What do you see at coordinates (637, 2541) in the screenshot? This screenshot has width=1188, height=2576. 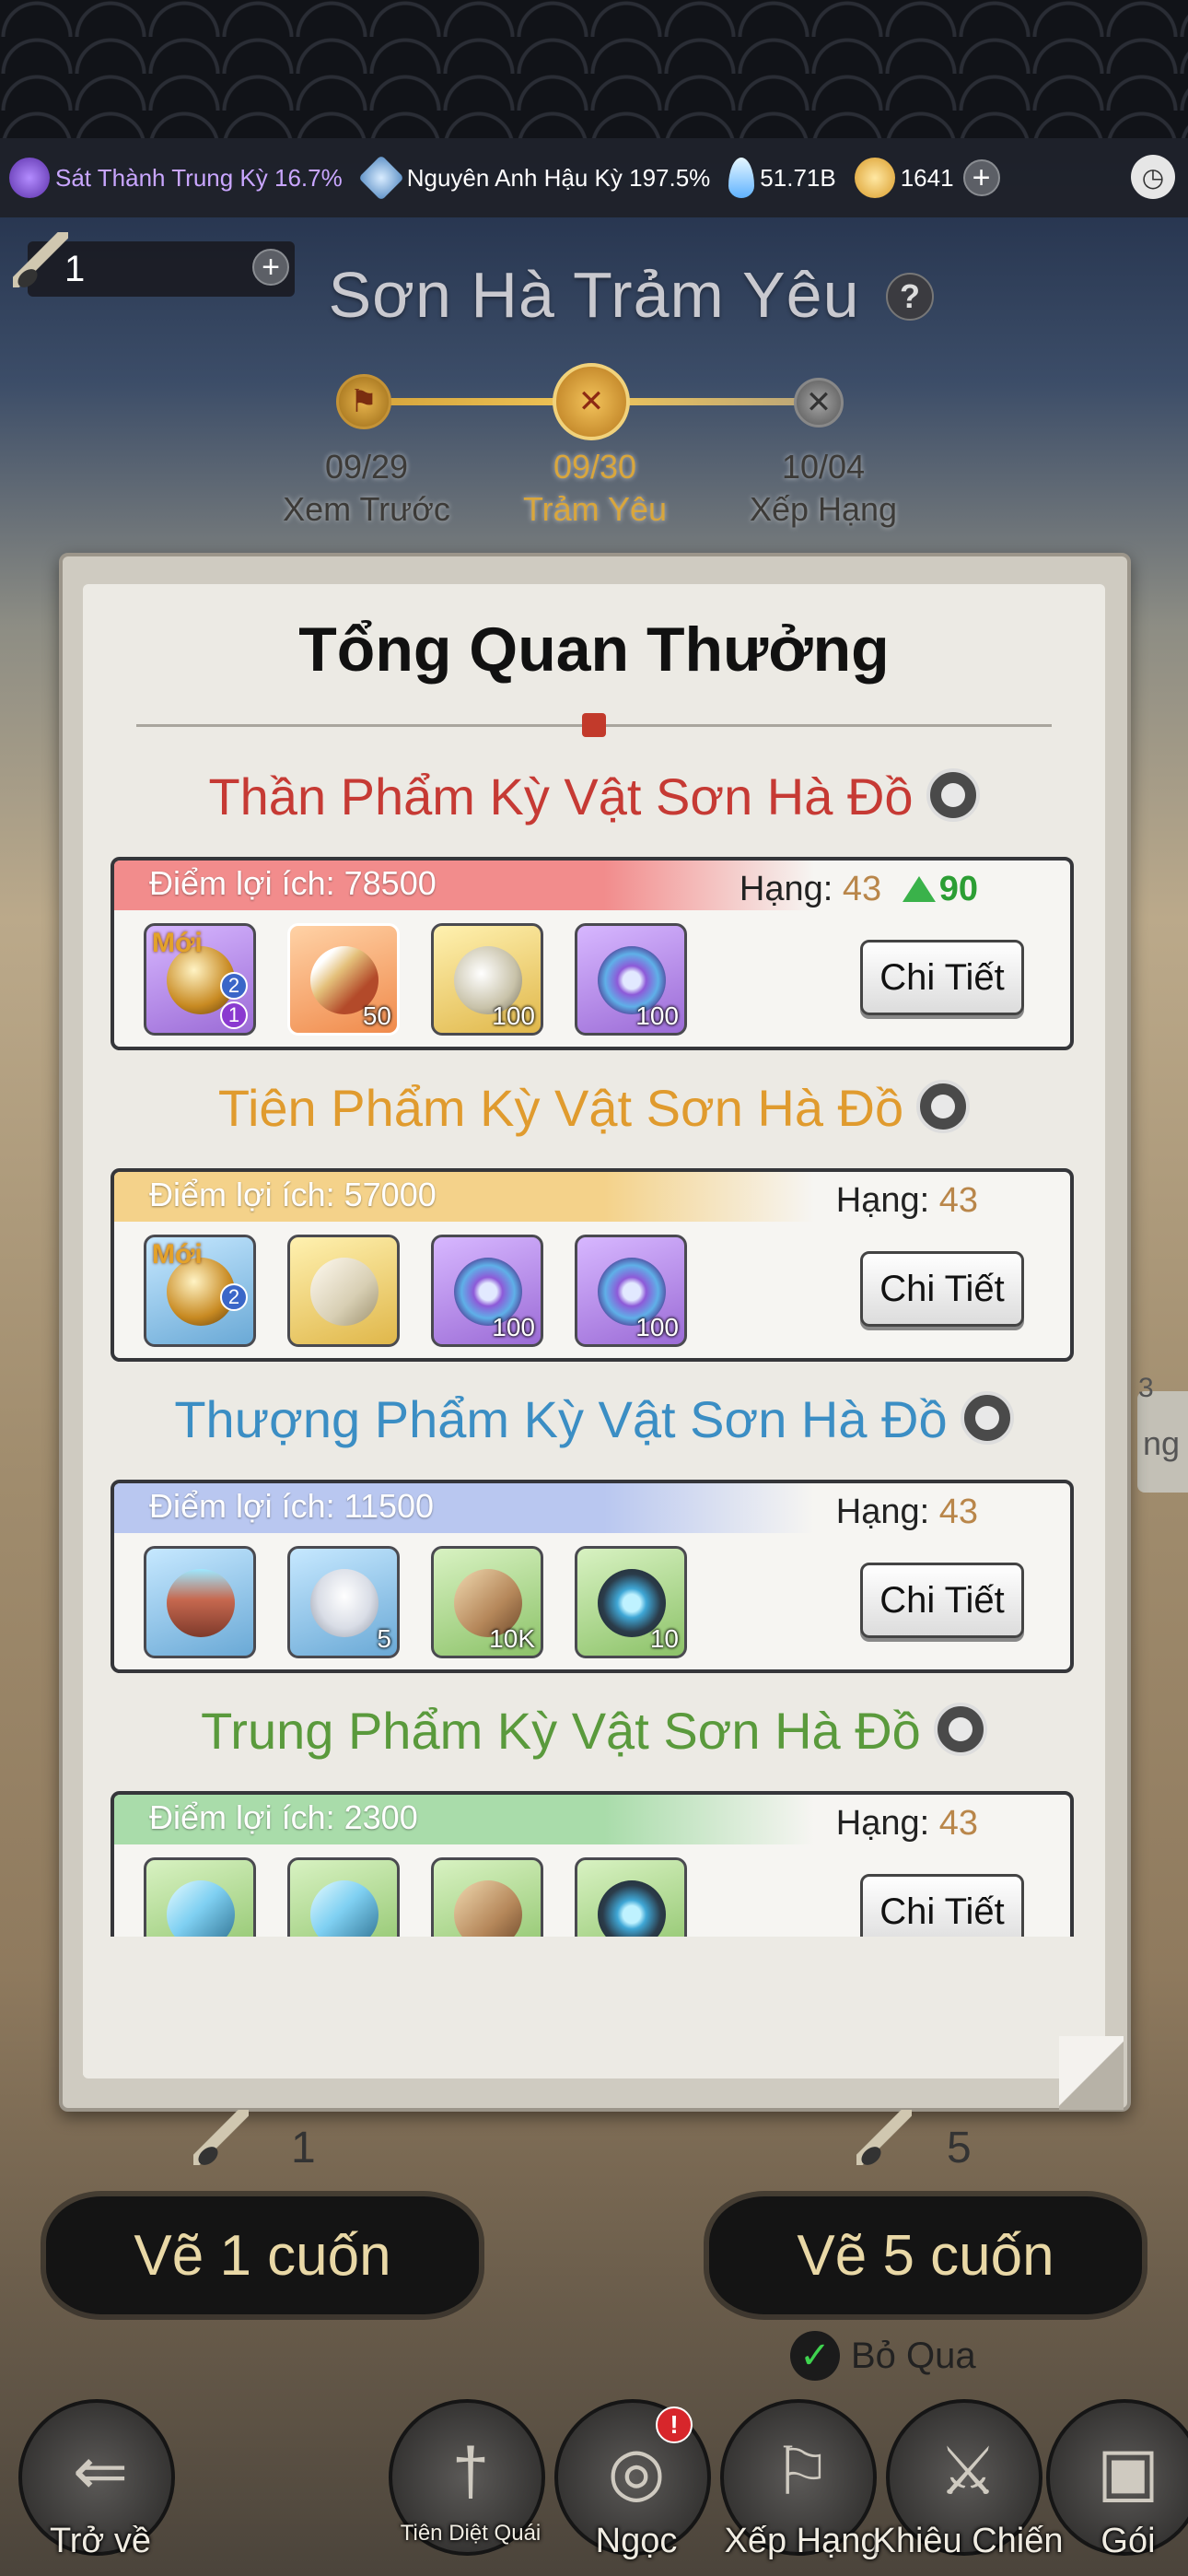 I see `nav-label: Ngọc` at bounding box center [637, 2541].